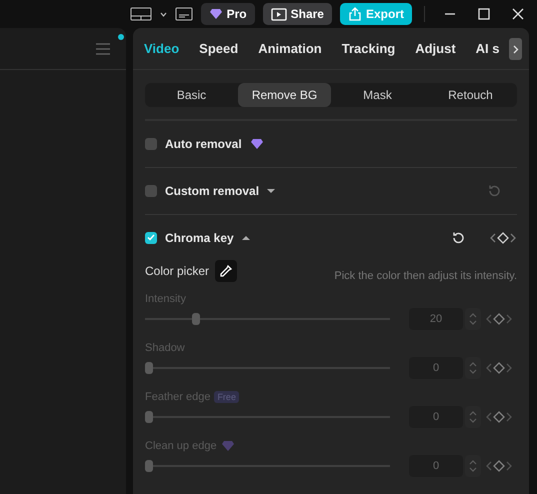 This screenshot has width=537, height=494. I want to click on eyedropper-icon, so click(226, 271).